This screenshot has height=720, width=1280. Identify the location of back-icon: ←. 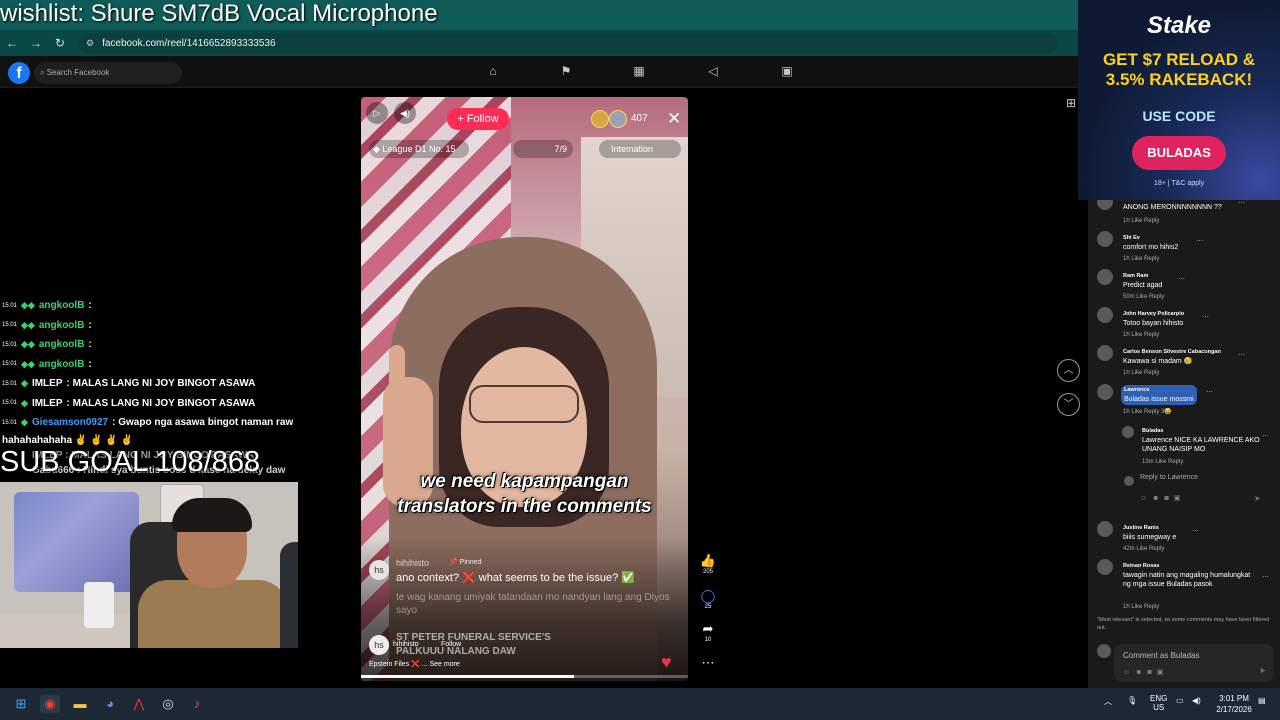
(12, 43).